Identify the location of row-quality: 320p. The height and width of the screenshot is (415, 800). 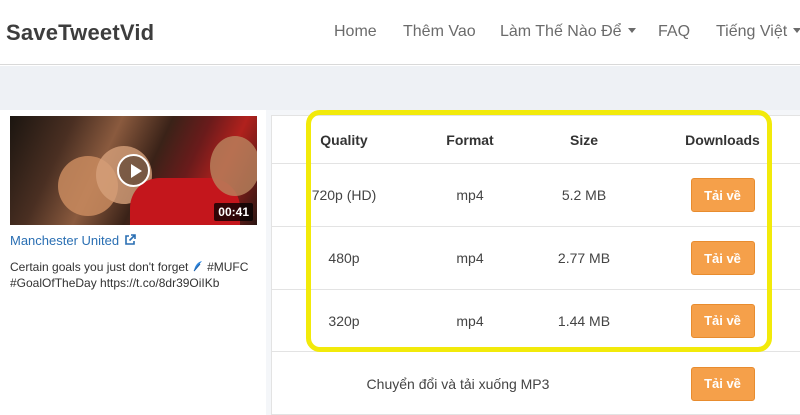
(344, 320).